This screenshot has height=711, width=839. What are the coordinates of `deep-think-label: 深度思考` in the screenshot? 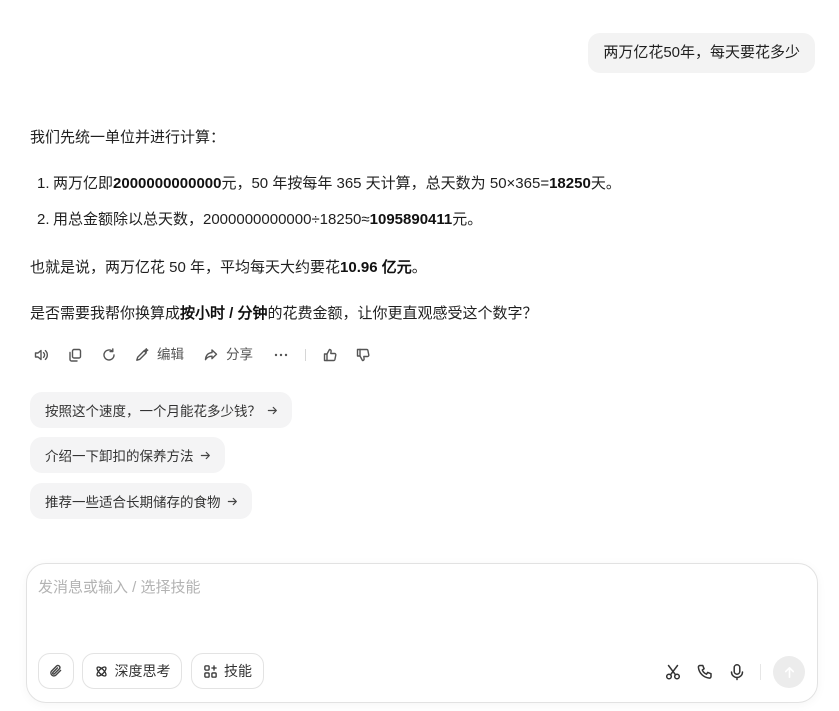 It's located at (142, 671).